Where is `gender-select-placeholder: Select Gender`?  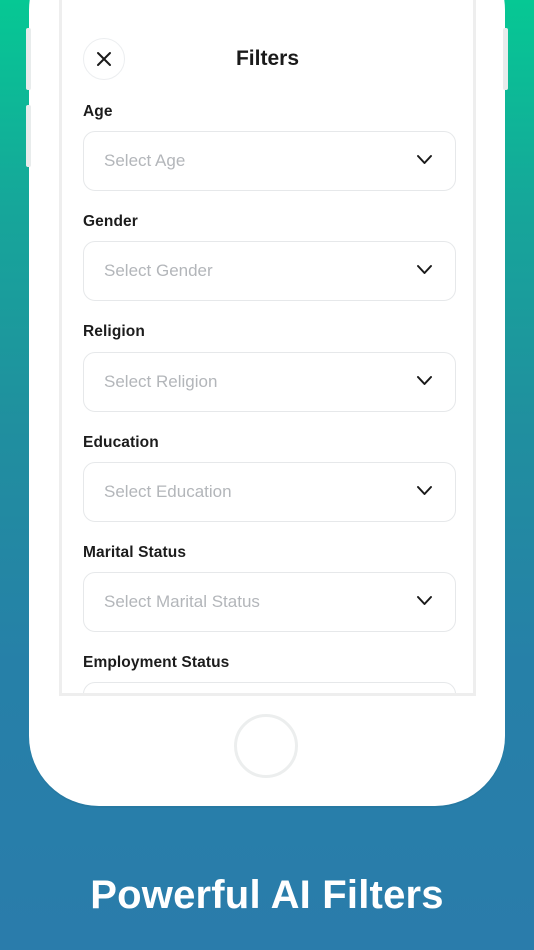
gender-select-placeholder: Select Gender is located at coordinates (158, 270).